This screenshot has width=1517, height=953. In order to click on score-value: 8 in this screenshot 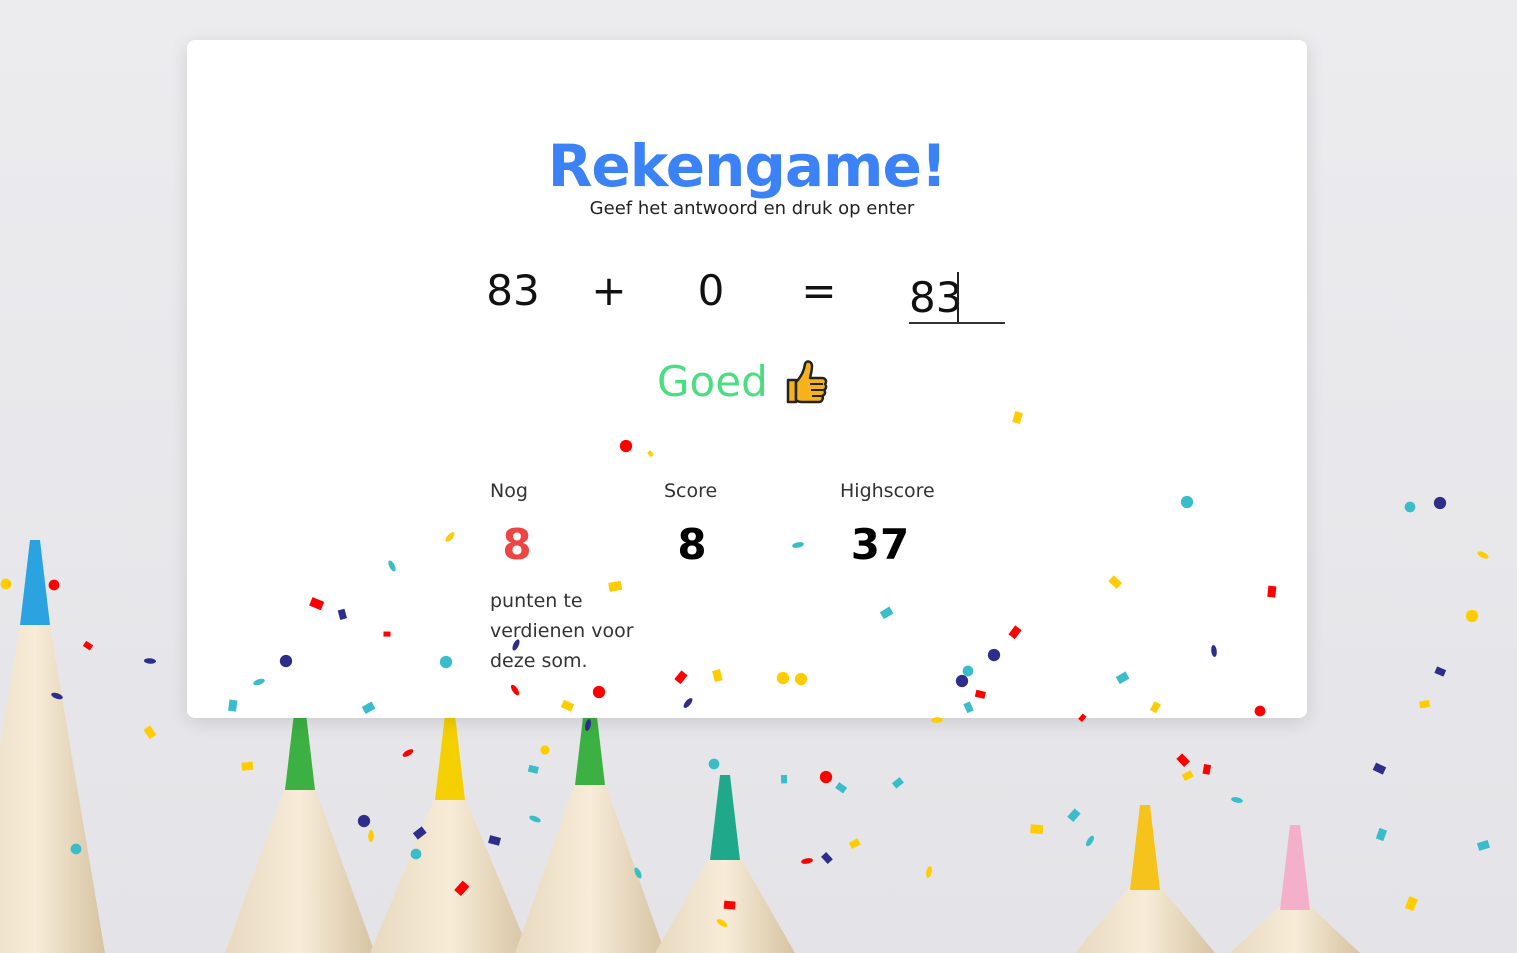, I will do `click(692, 544)`.